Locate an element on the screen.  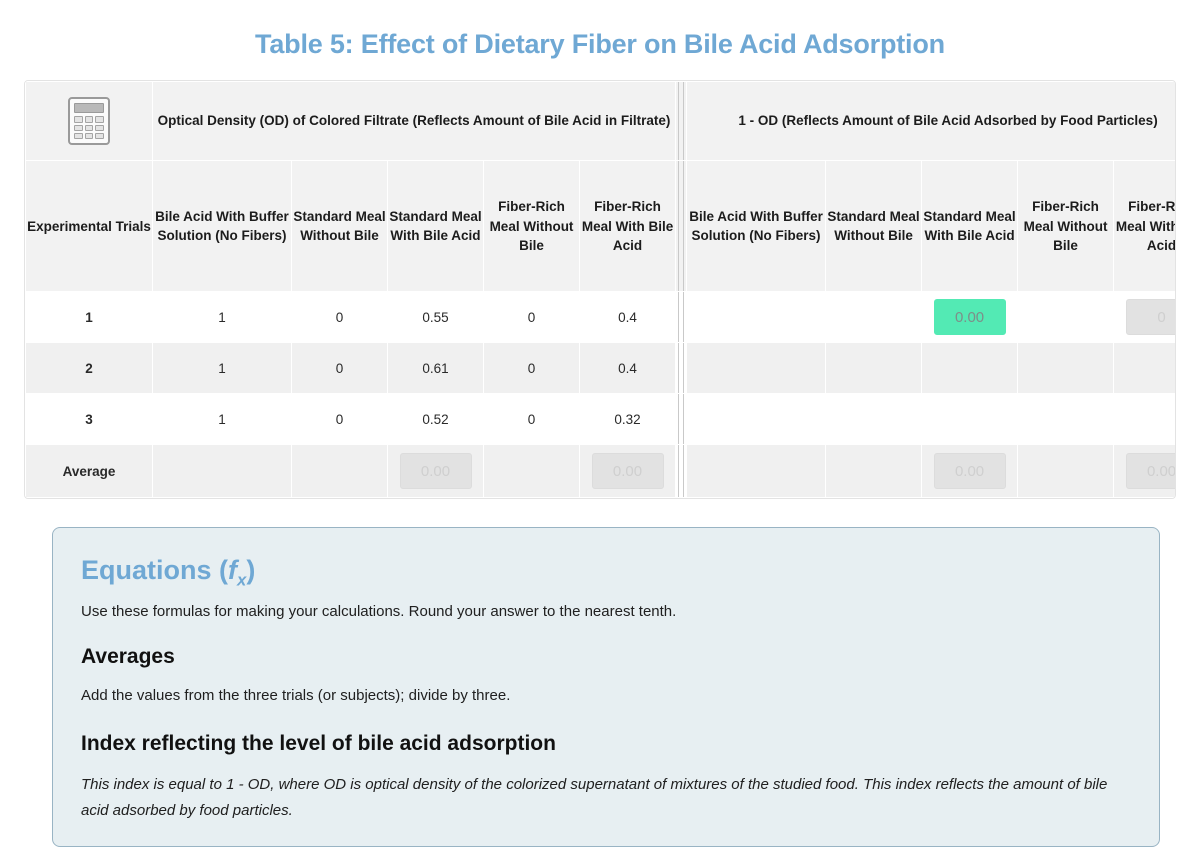
column-header-index-standard-with-bile: Standard Meal With Bile Acid is located at coordinates (970, 226).